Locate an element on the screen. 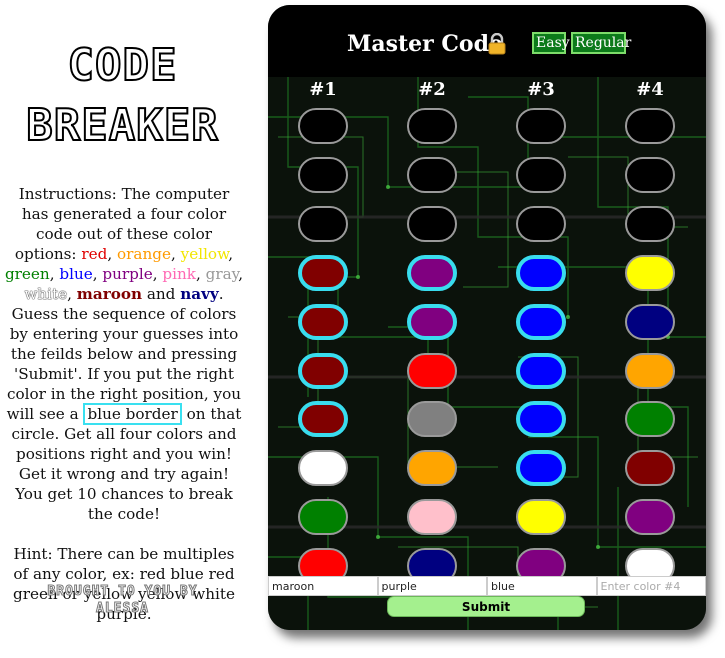 Image resolution: width=725 pixels, height=658 pixels. color-word-gray: gray is located at coordinates (222, 274).